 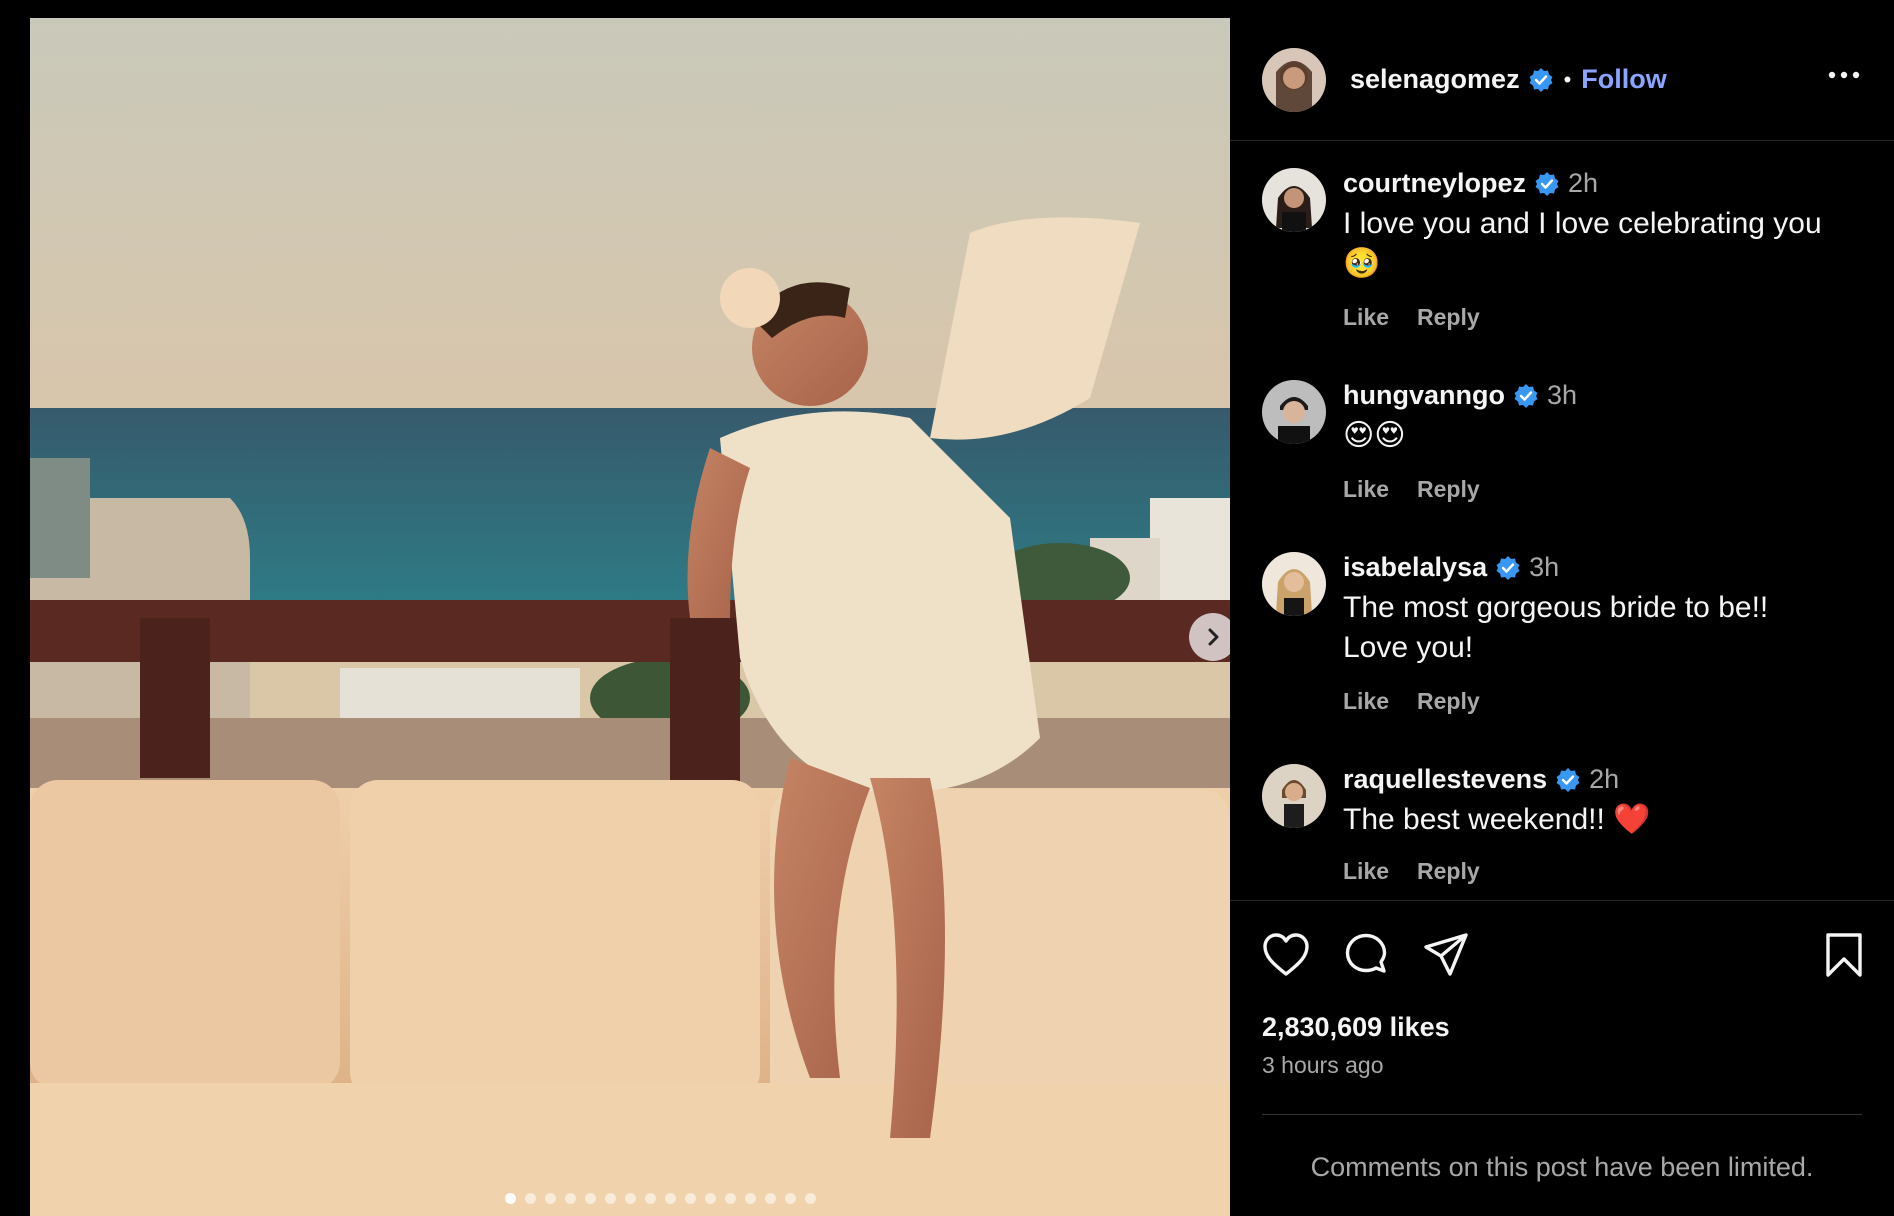 I want to click on next-slide-button, so click(x=1209, y=637).